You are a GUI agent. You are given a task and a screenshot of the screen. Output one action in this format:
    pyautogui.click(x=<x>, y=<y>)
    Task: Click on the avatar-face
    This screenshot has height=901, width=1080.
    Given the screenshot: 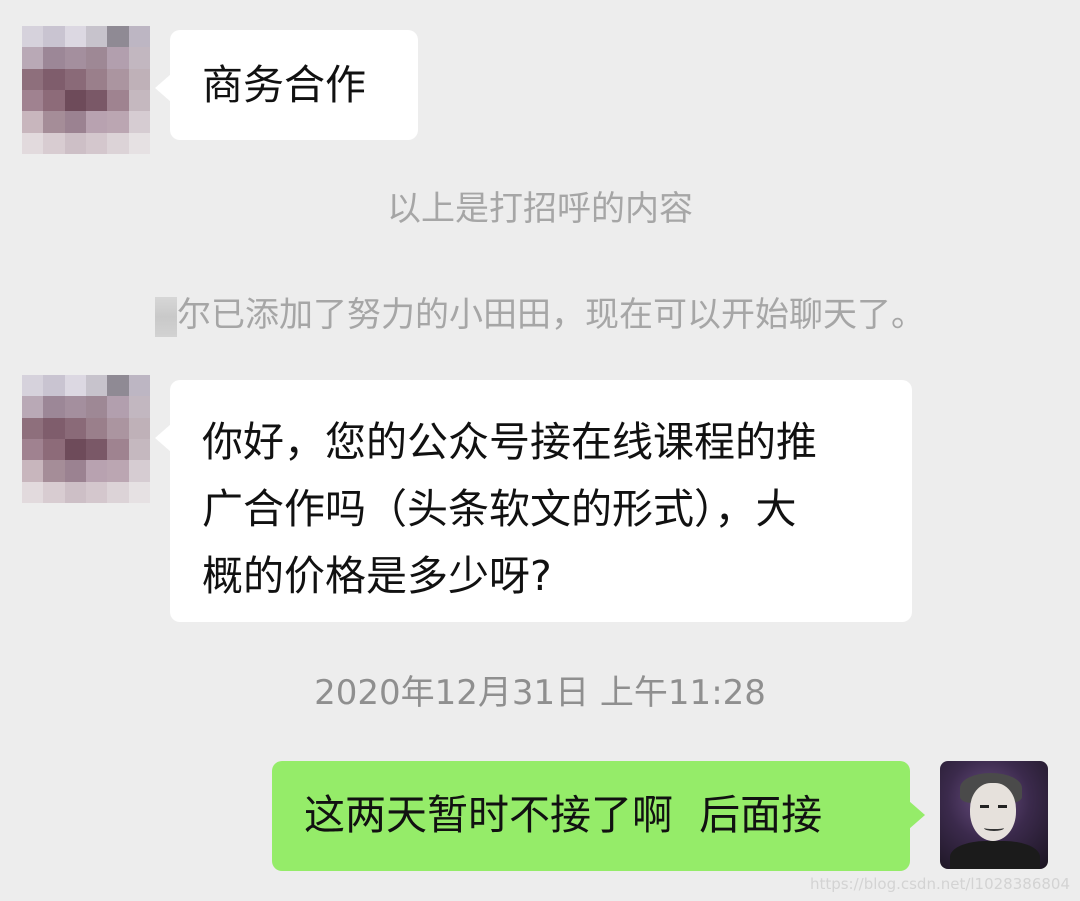 What is the action you would take?
    pyautogui.click(x=993, y=812)
    